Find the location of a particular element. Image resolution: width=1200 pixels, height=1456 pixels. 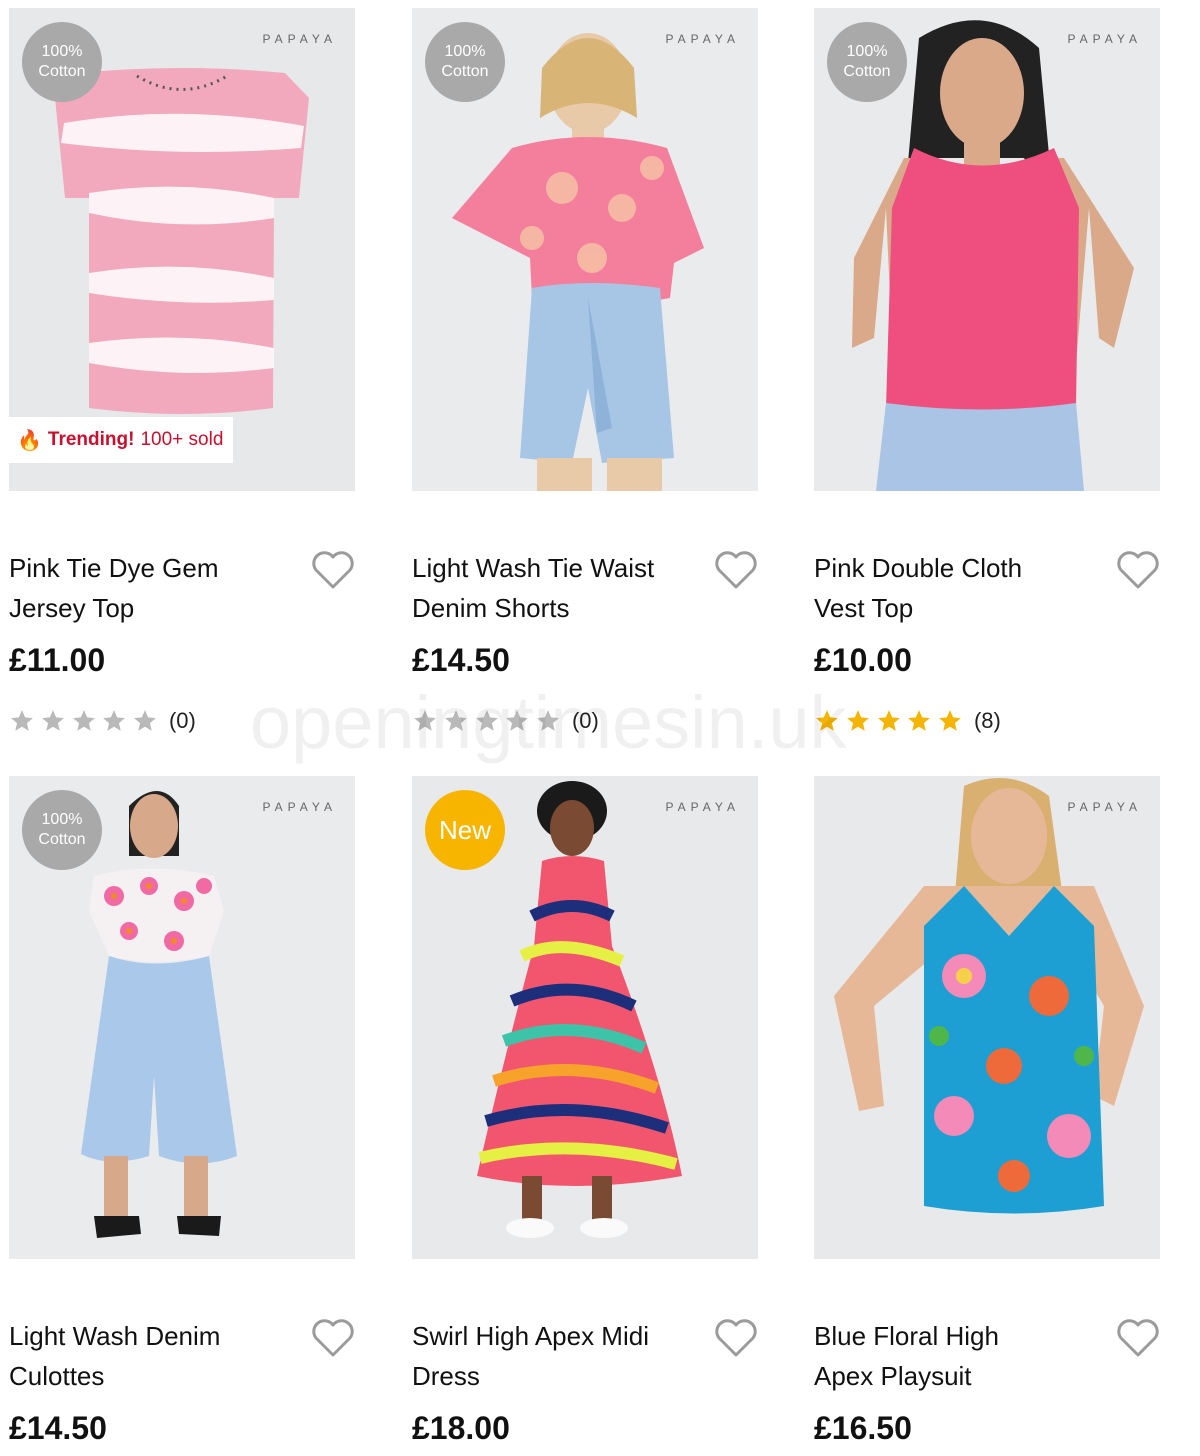

flame-icon: 🔥 is located at coordinates (29, 440).